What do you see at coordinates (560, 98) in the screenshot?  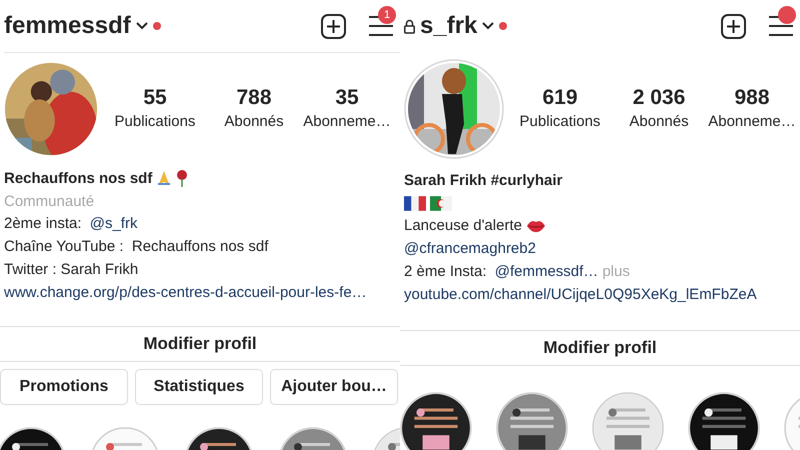 I see `stat-count: 619` at bounding box center [560, 98].